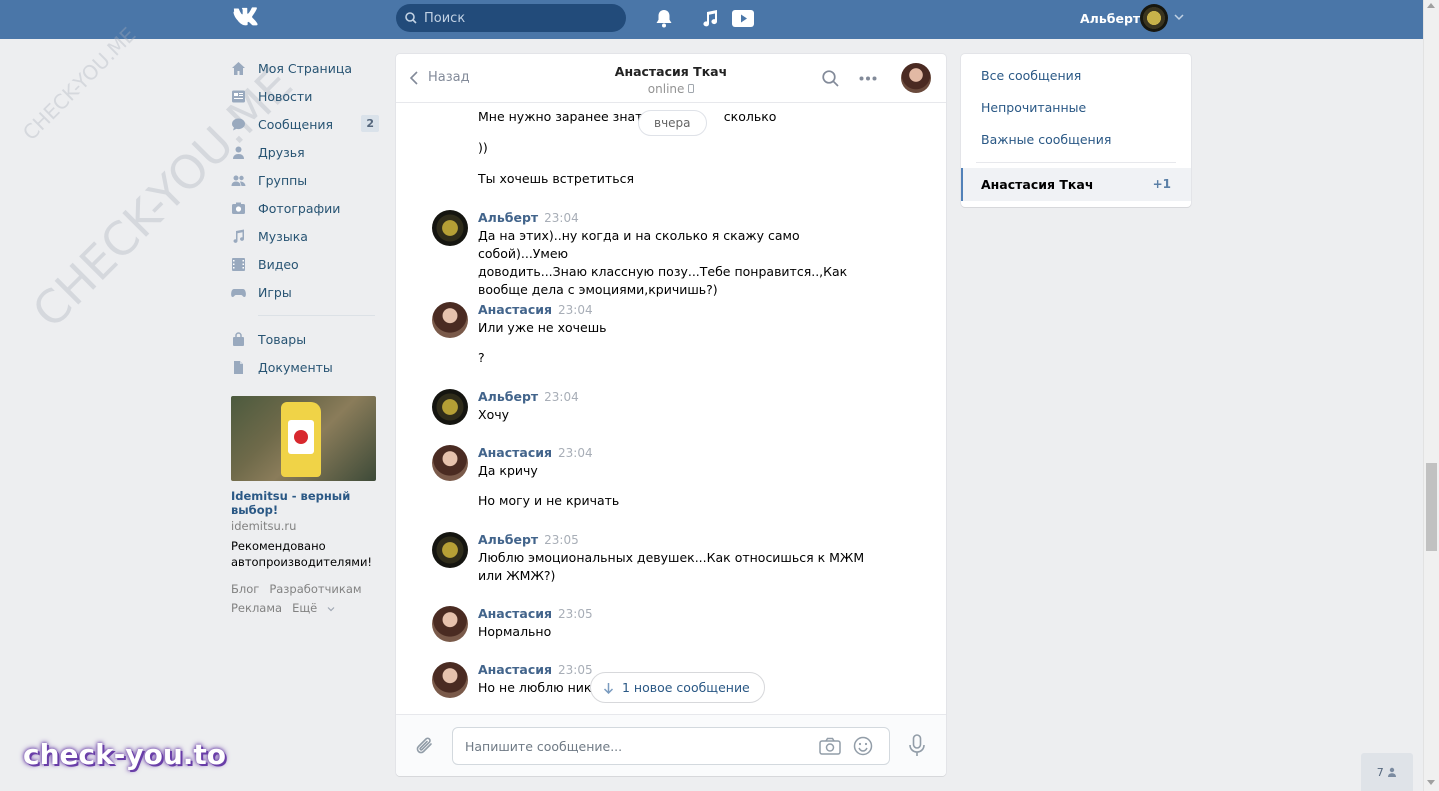 This screenshot has height=791, width=1439. Describe the element at coordinates (1431, 395) in the screenshot. I see `page-scrollbar` at that location.